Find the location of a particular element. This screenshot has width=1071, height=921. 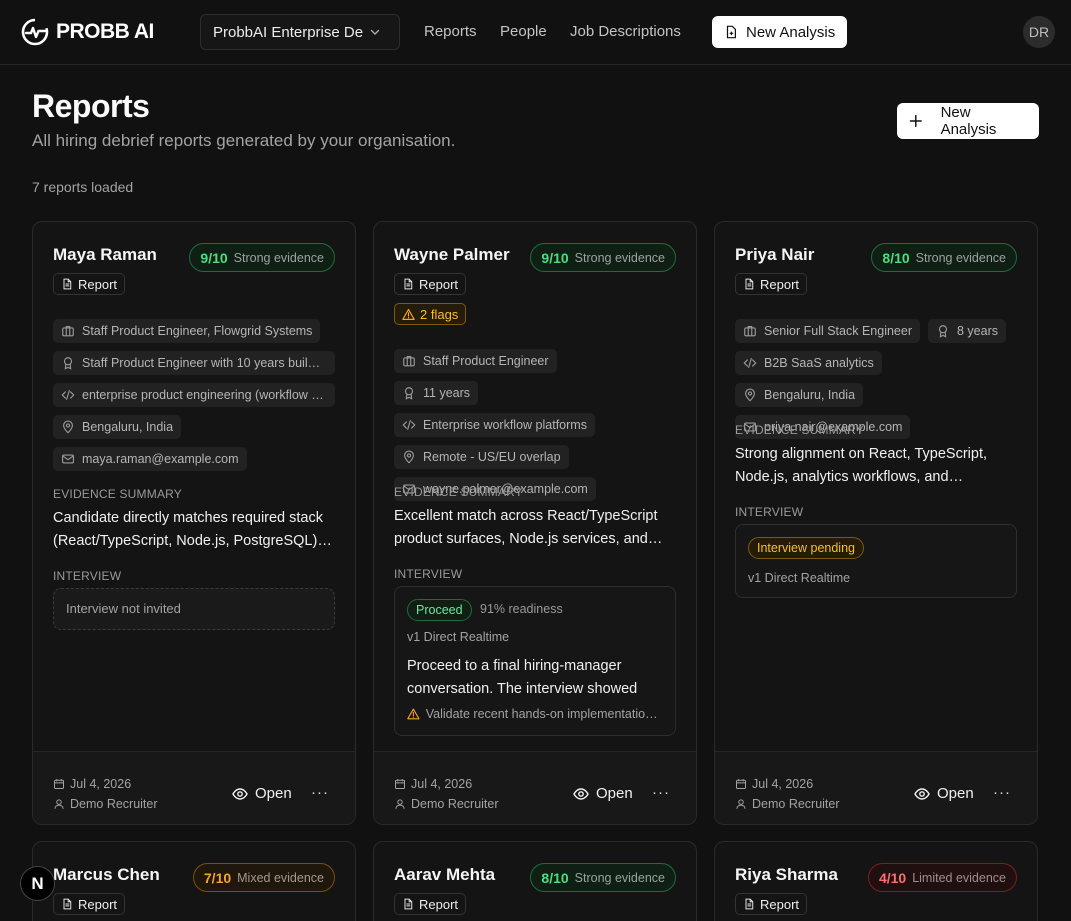

org-select-value: ProbbAI Enterprise Demo is located at coordinates (288, 32).